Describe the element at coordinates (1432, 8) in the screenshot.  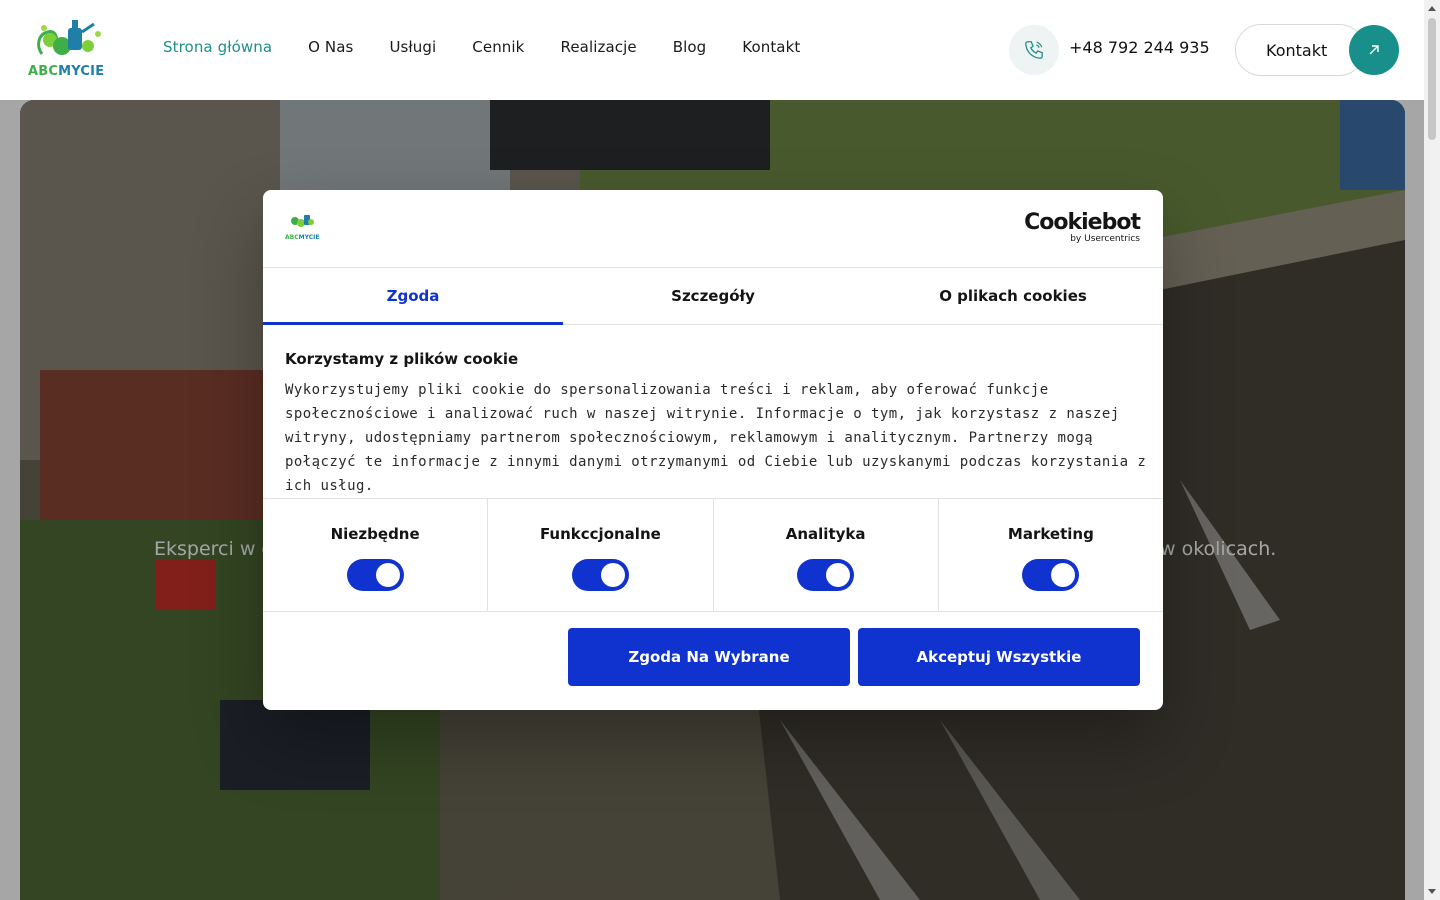
I see `scroll-up-icon` at that location.